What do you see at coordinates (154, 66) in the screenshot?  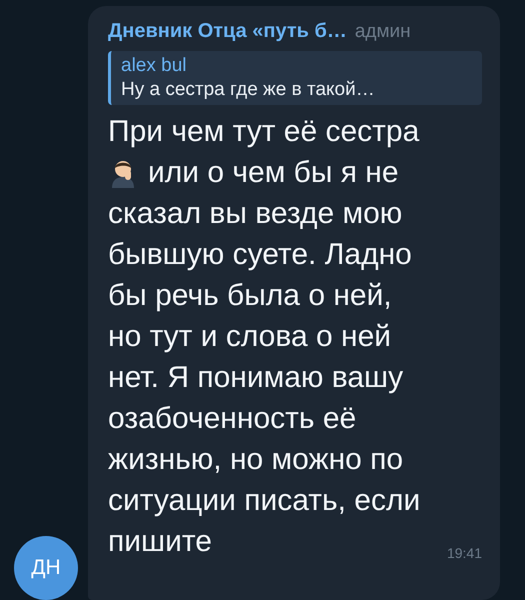 I see `reply-author: alex bul` at bounding box center [154, 66].